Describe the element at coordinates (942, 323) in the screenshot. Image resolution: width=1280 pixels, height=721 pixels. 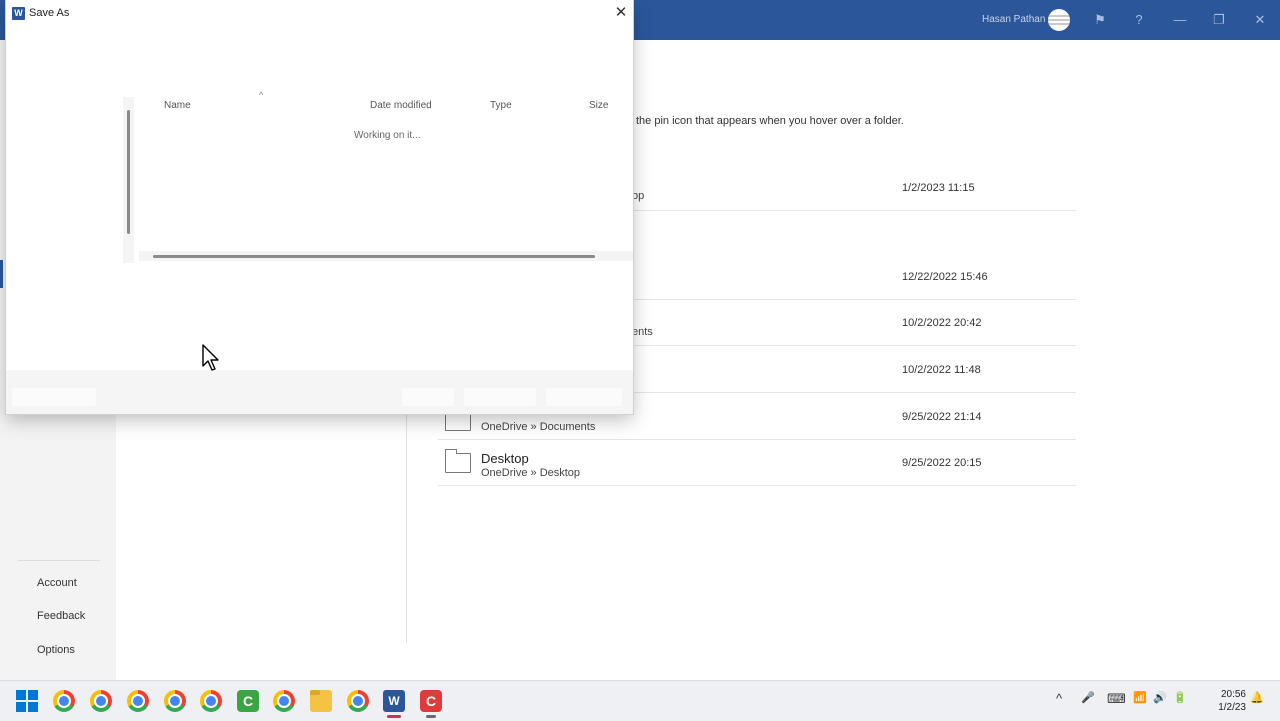
I see `recent-folder-date: 10/2/2022 20:42` at that location.